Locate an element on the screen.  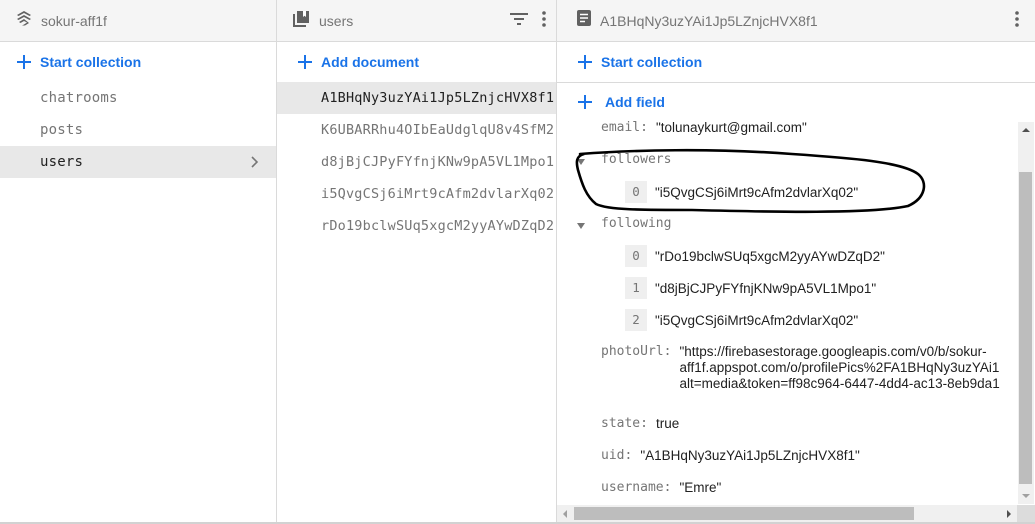
field-key: email: is located at coordinates (624, 127).